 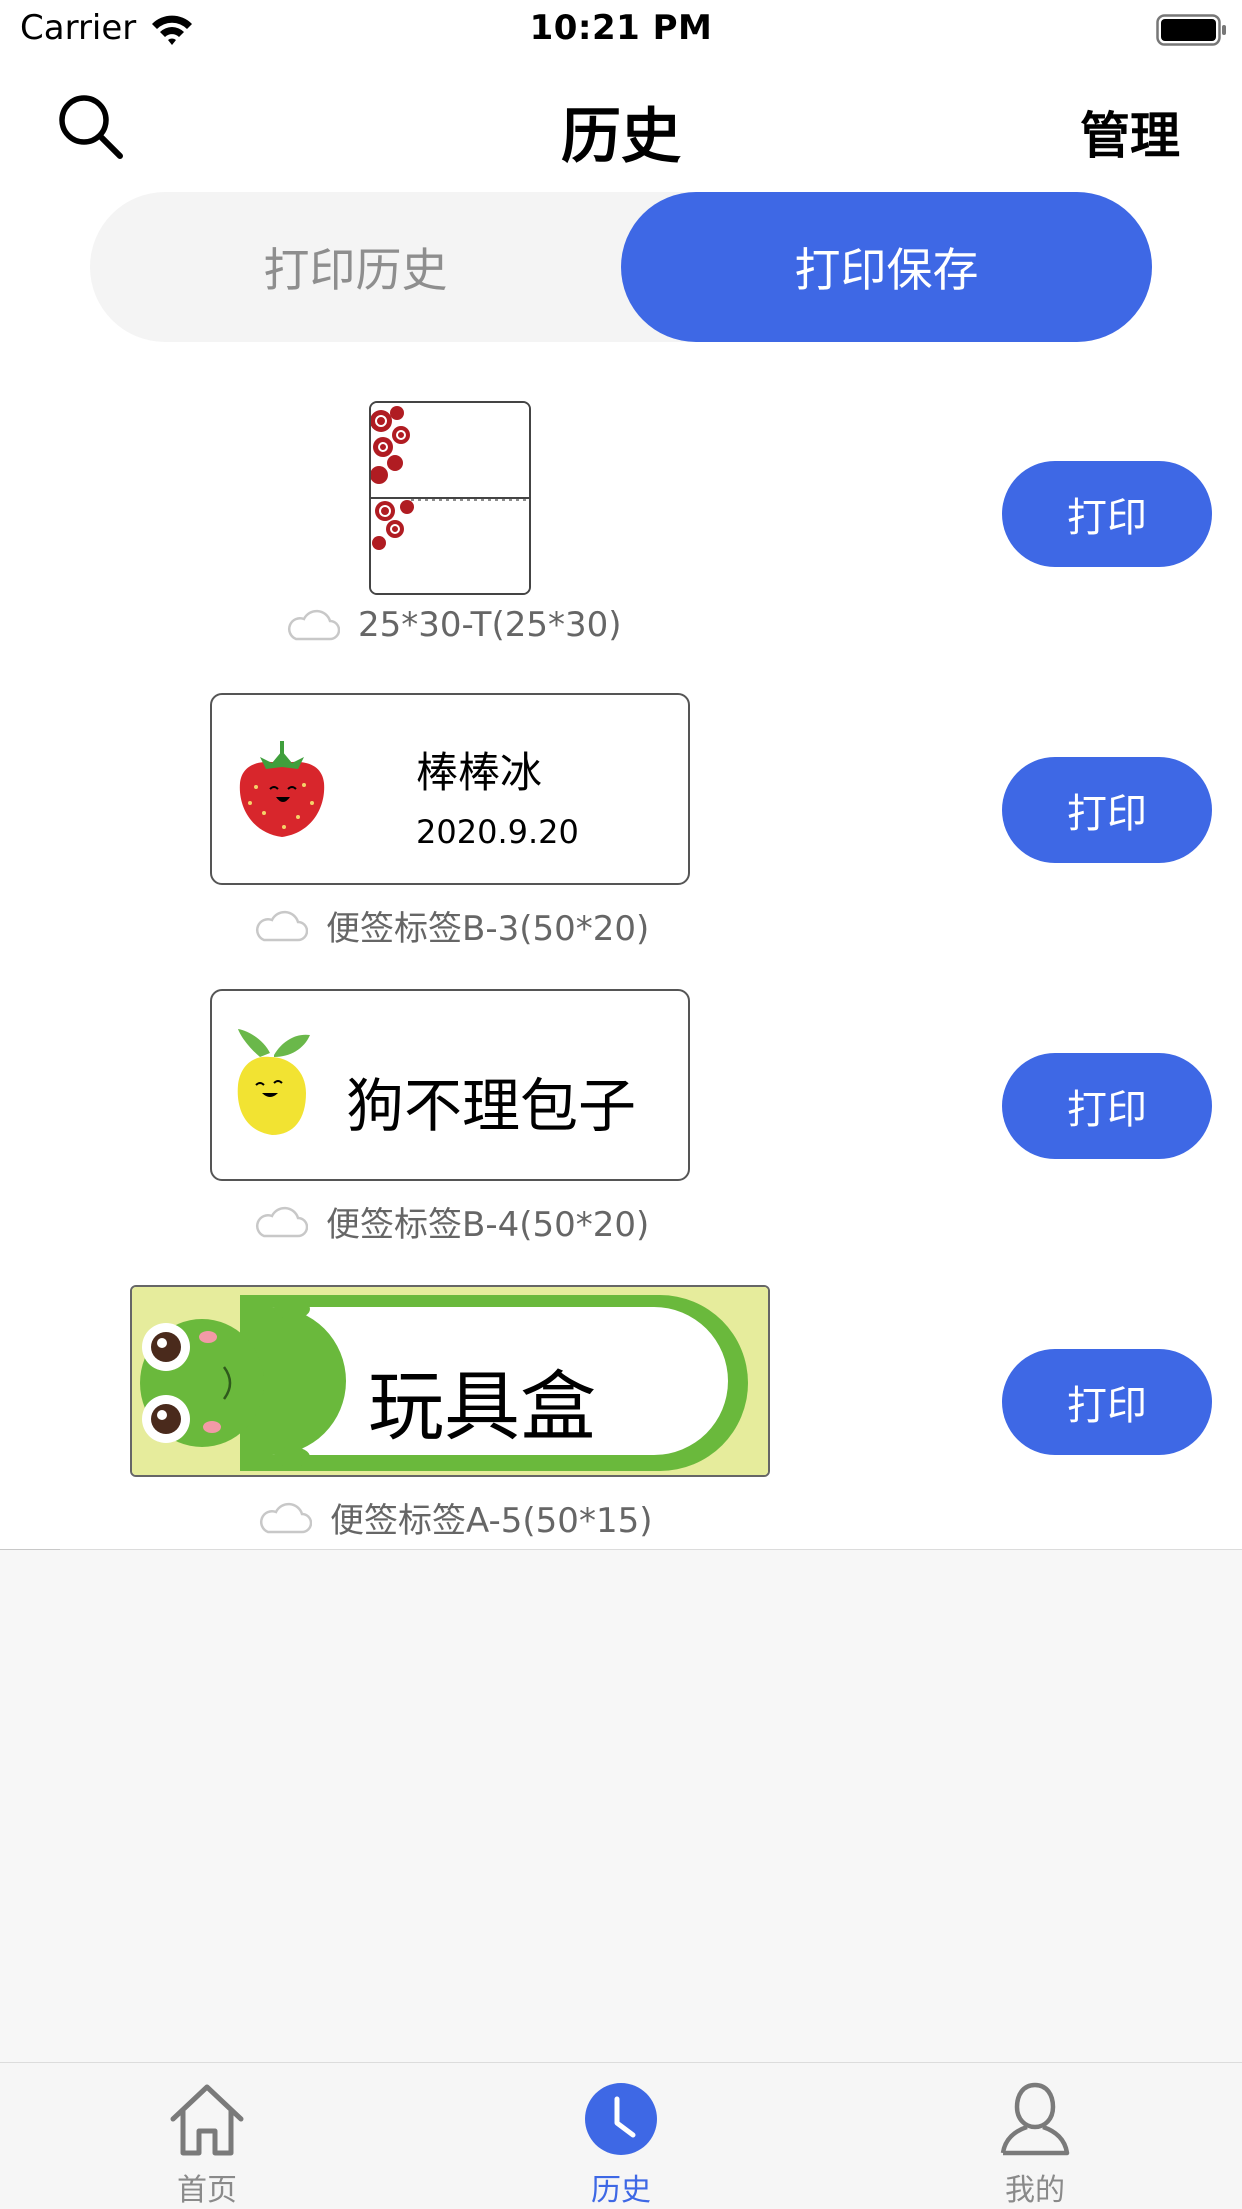 I want to click on tab-profile: 我的, so click(x=1035, y=2136).